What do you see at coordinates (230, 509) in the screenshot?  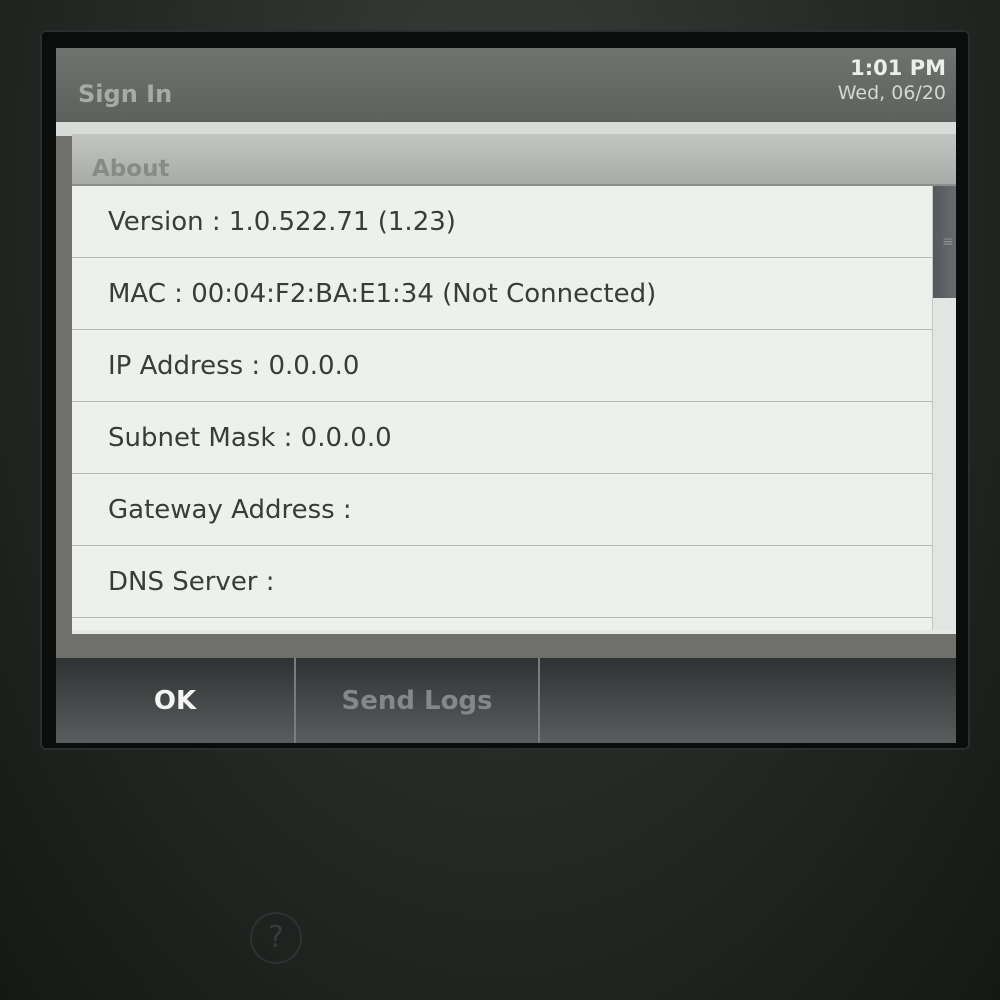 I see `gateway-text: Gateway Address :` at bounding box center [230, 509].